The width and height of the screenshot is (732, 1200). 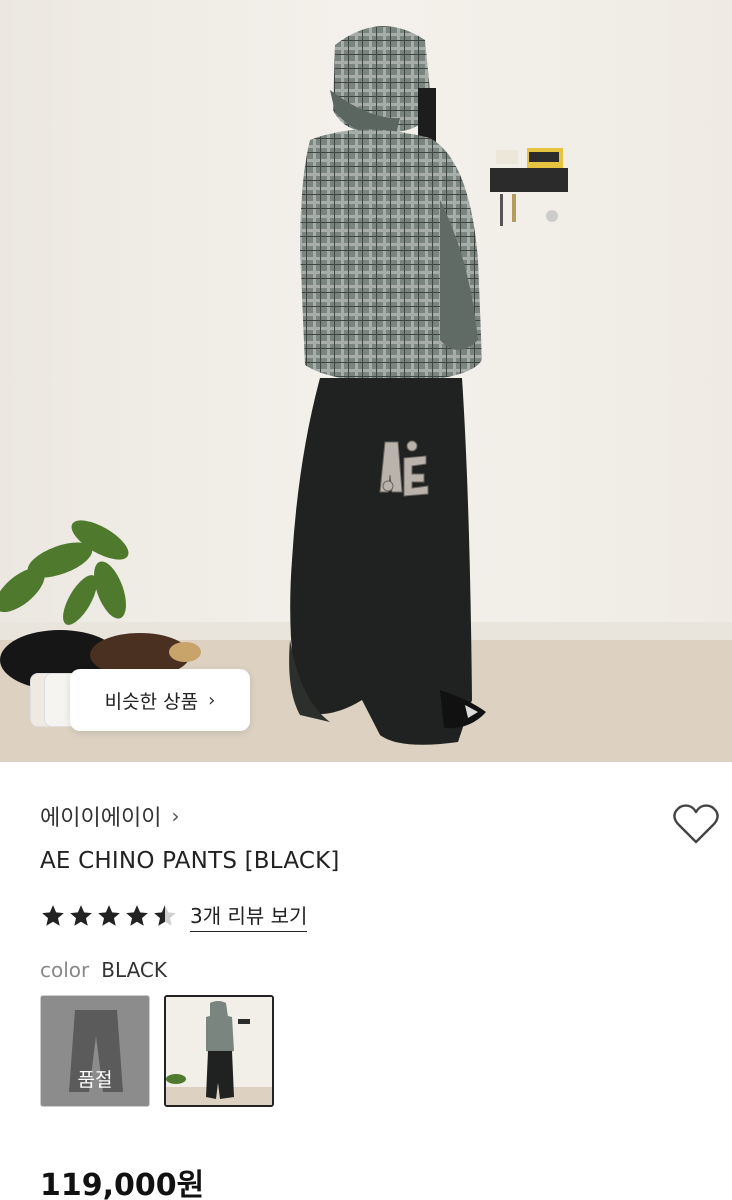 What do you see at coordinates (65, 970) in the screenshot?
I see `color-label: color` at bounding box center [65, 970].